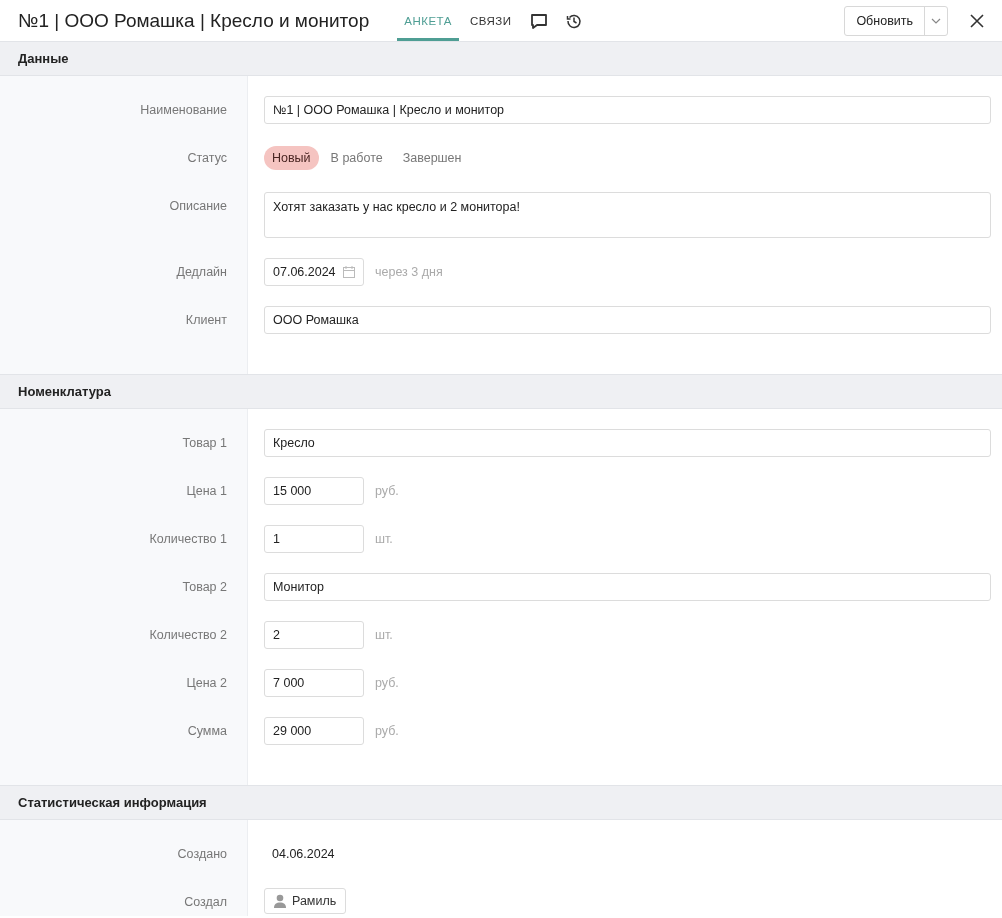  I want to click on input-field: 2, so click(314, 635).